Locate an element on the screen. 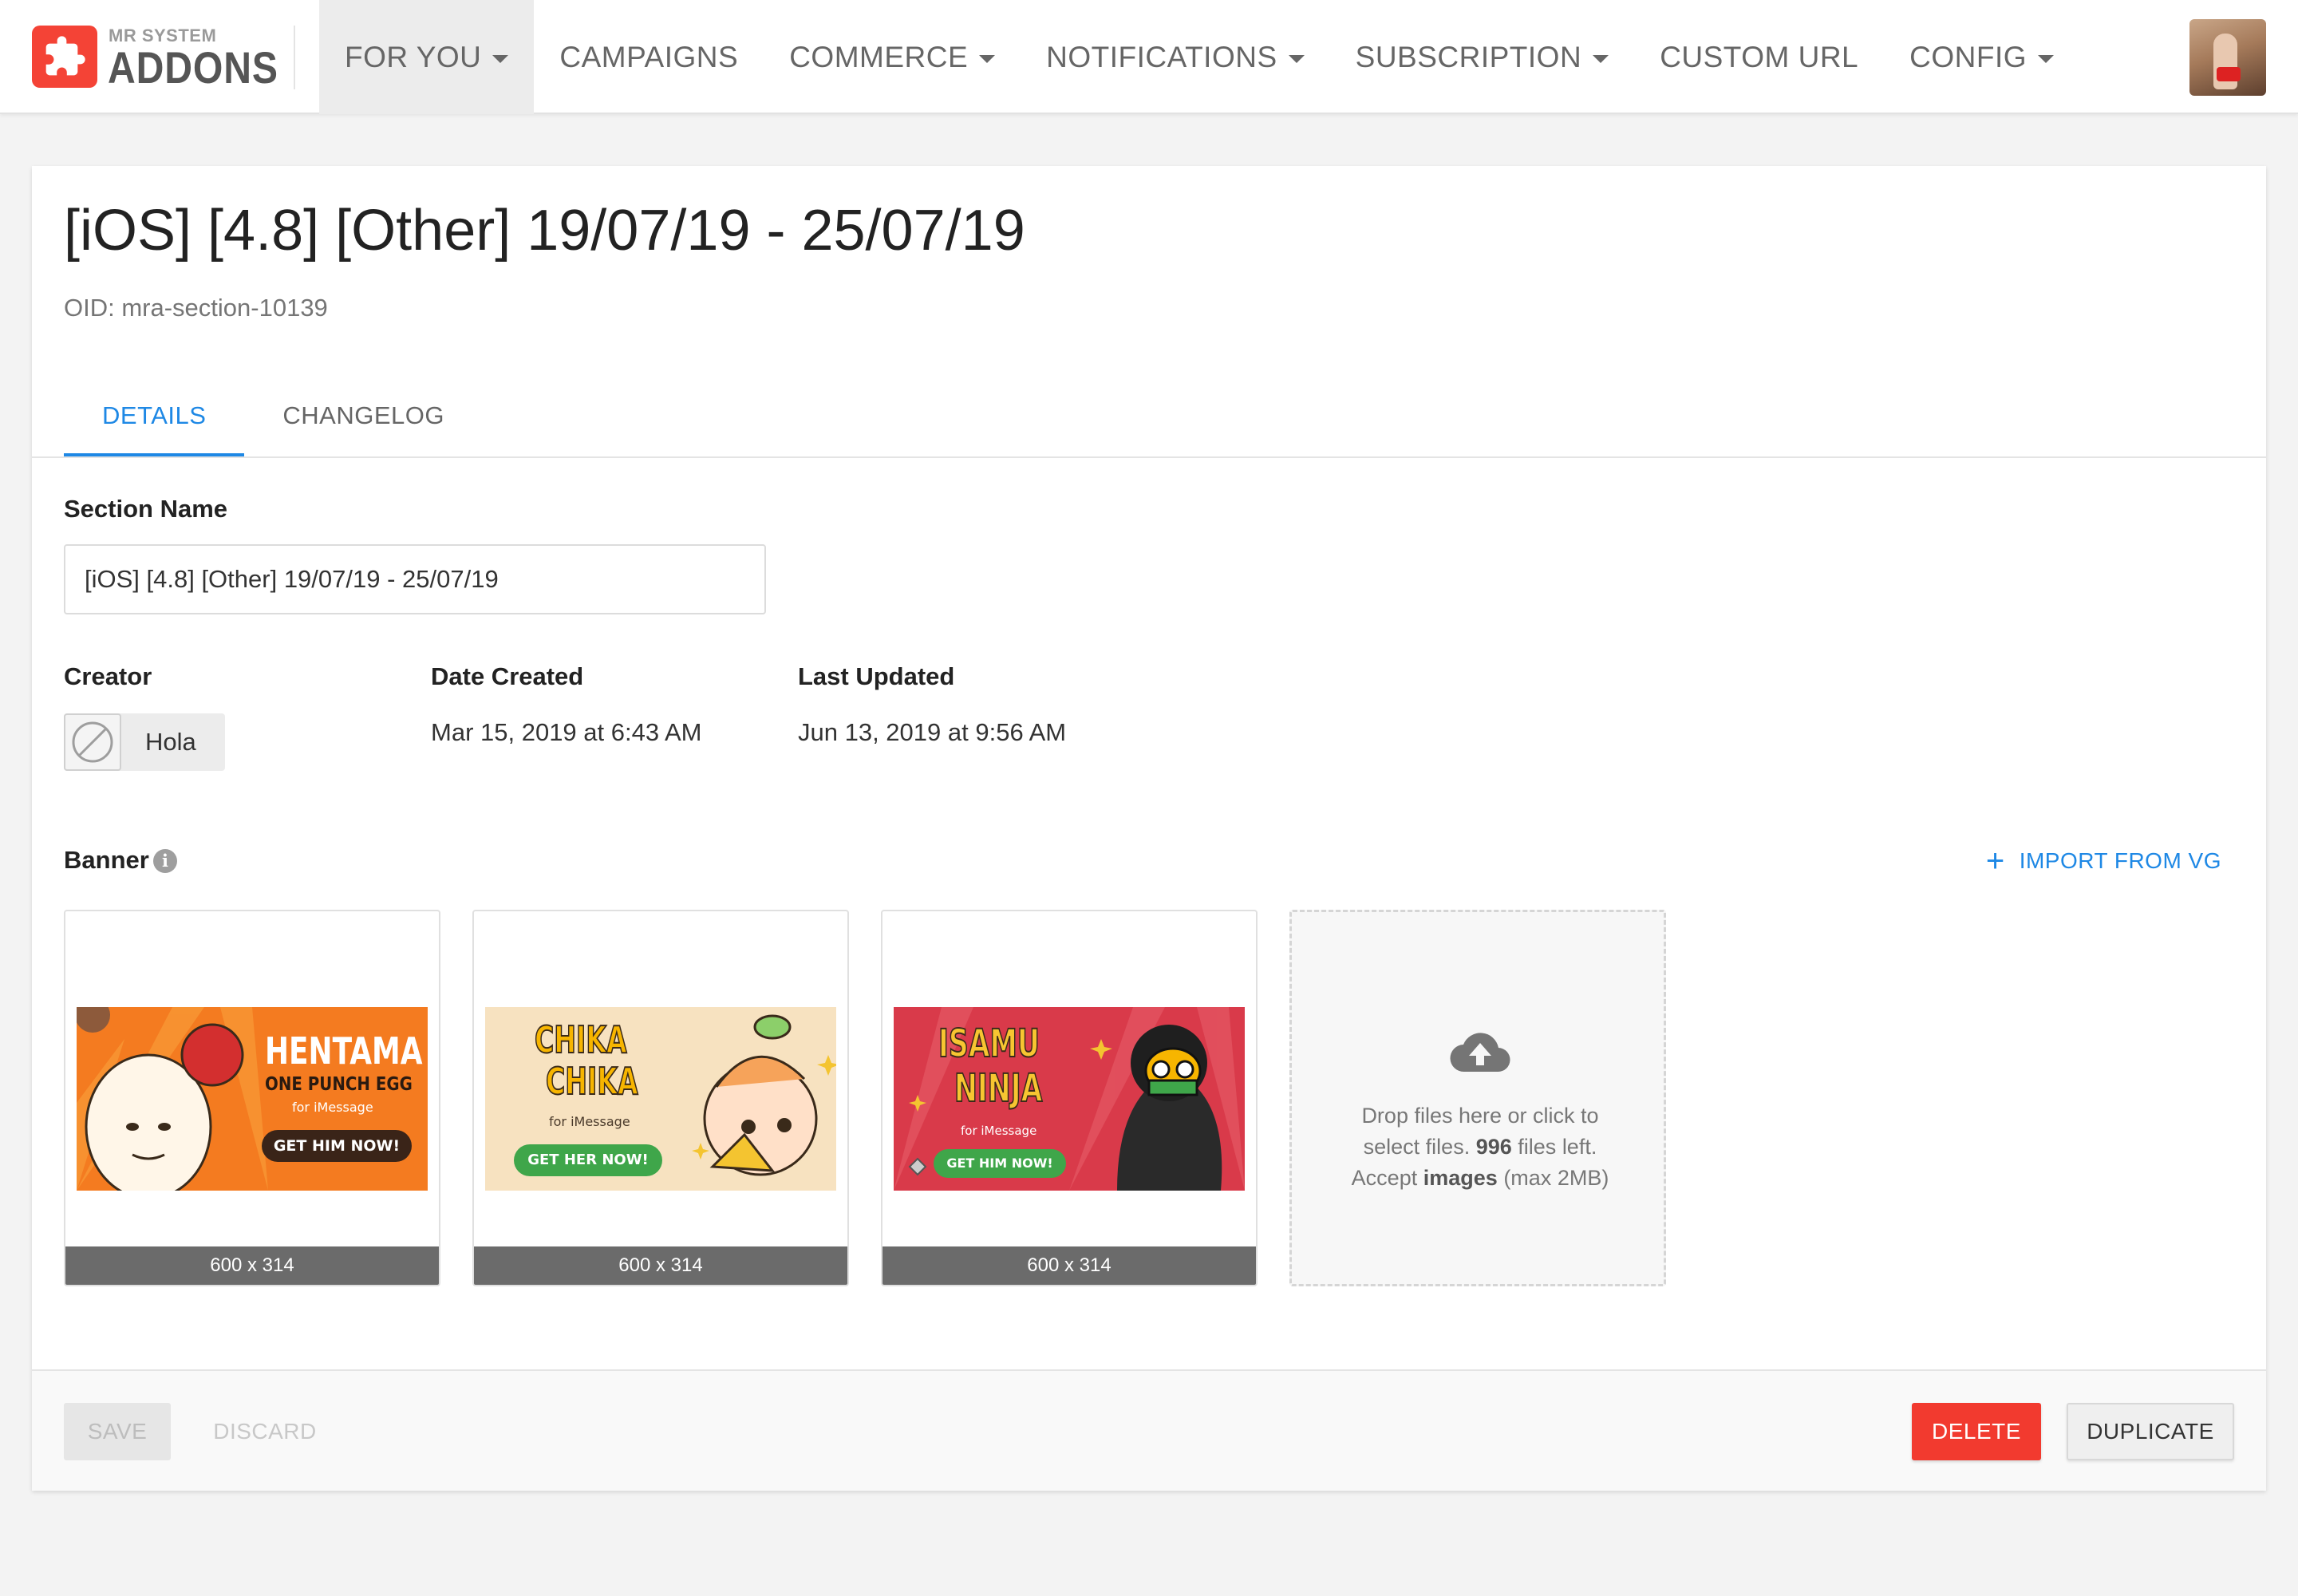 Image resolution: width=2298 pixels, height=1596 pixels. dropzone-line-2: select files. 996 files left. is located at coordinates (1480, 1147).